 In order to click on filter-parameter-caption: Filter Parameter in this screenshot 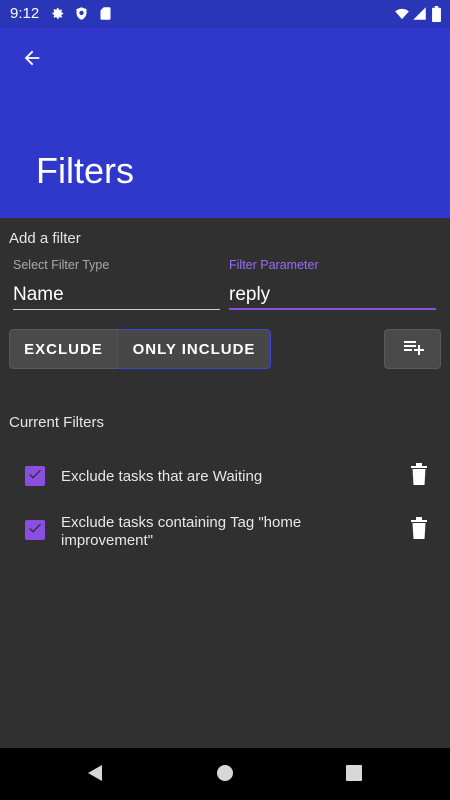, I will do `click(274, 265)`.